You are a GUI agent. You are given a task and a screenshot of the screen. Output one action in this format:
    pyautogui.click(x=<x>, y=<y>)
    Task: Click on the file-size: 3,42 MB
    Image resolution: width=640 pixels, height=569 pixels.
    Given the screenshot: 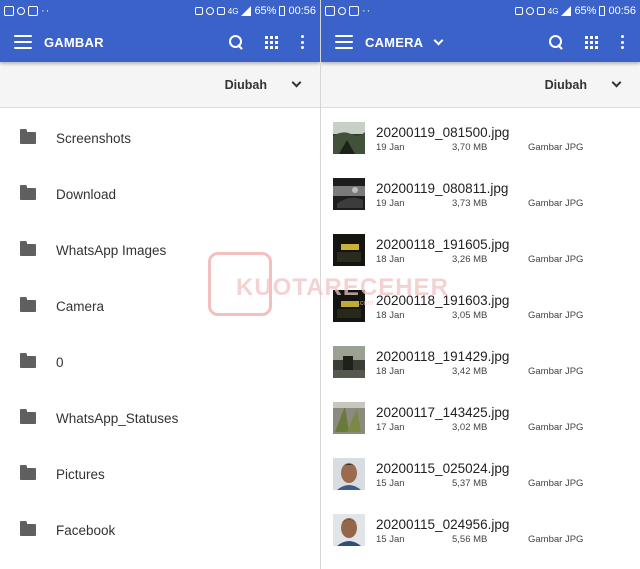 What is the action you would take?
    pyautogui.click(x=470, y=371)
    